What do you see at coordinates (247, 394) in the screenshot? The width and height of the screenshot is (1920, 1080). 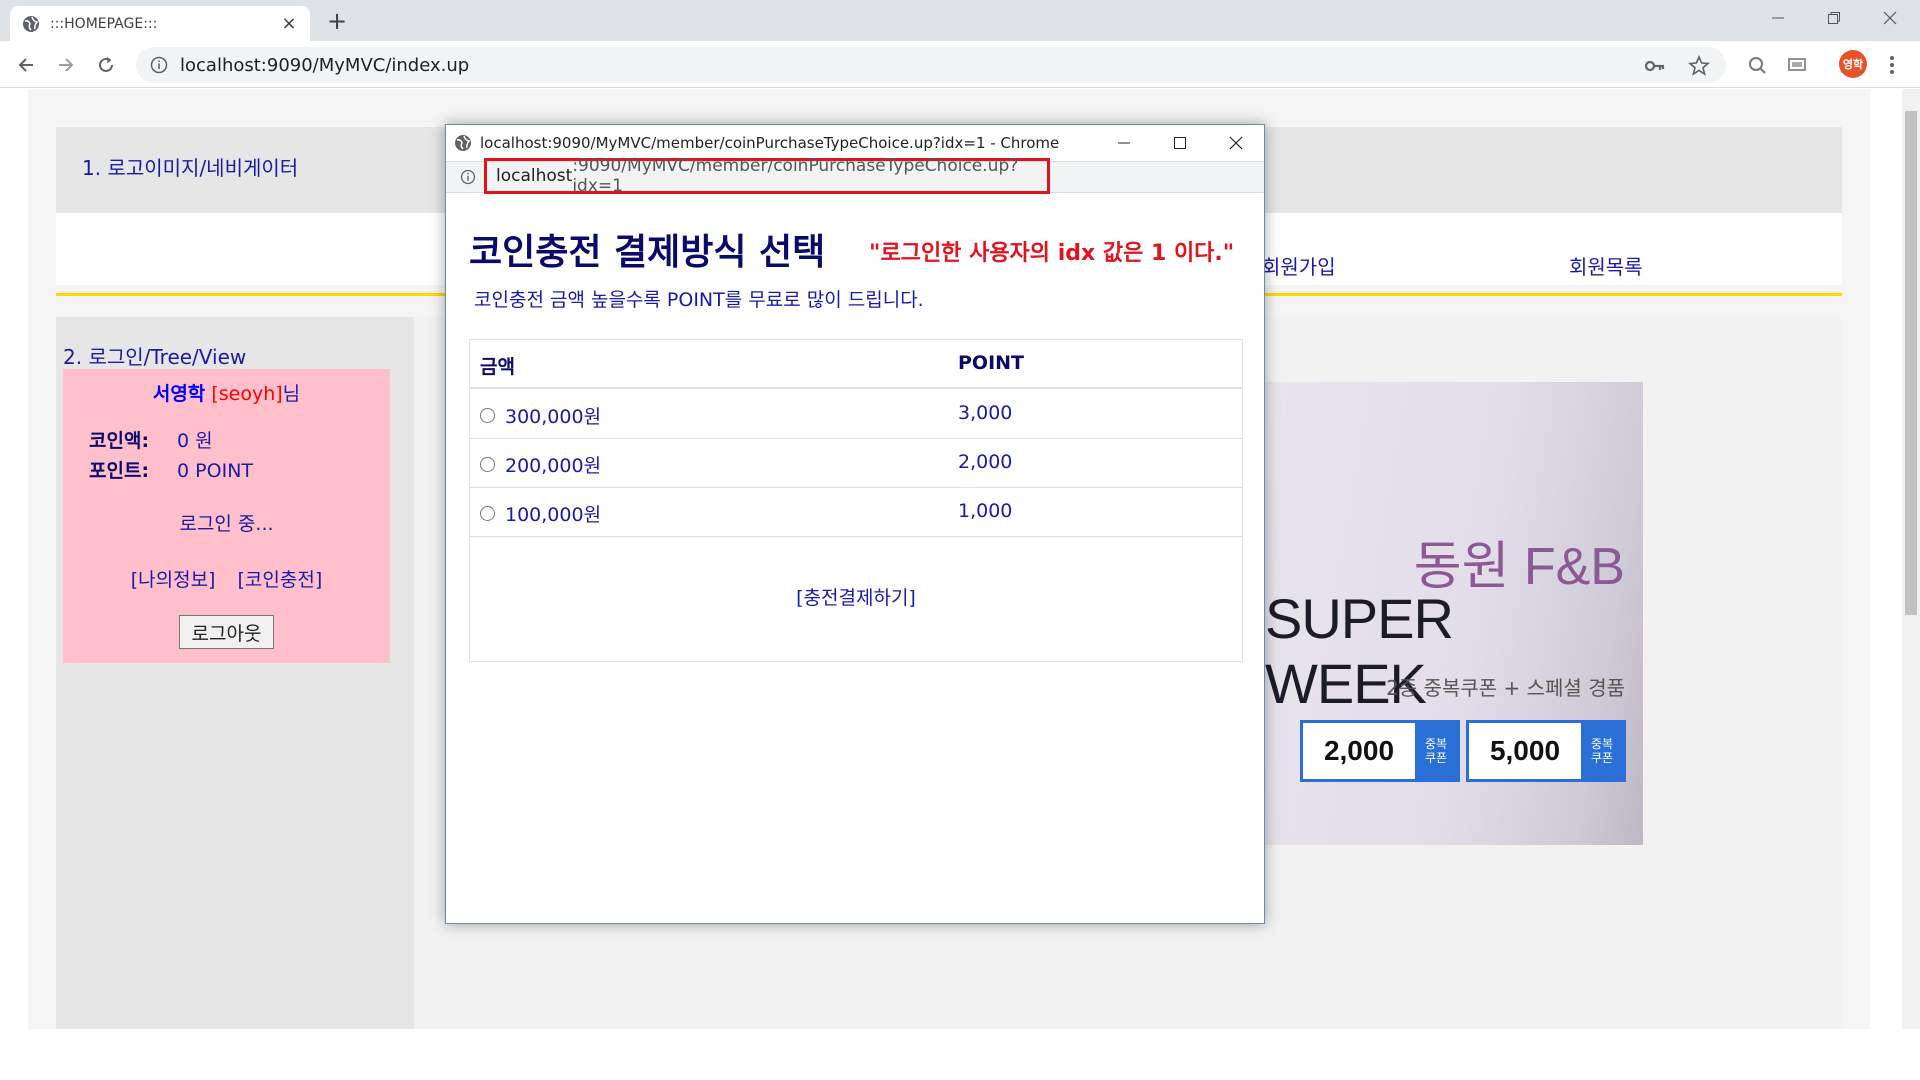 I see `user-id: [seoyh]` at bounding box center [247, 394].